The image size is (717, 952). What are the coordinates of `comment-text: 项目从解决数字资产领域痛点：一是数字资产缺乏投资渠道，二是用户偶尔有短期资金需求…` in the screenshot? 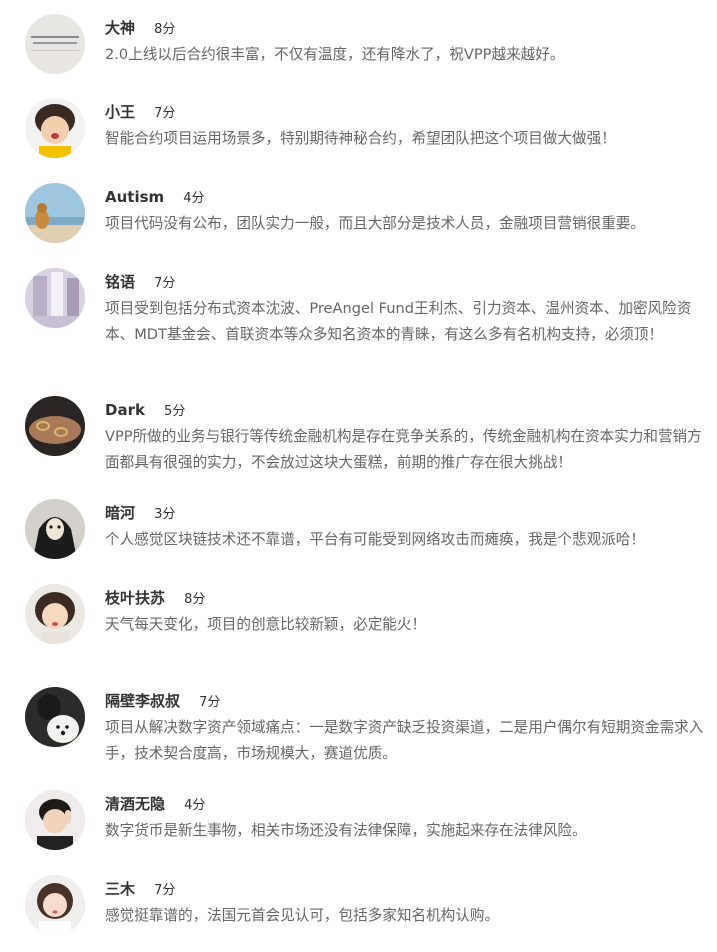 It's located at (404, 740).